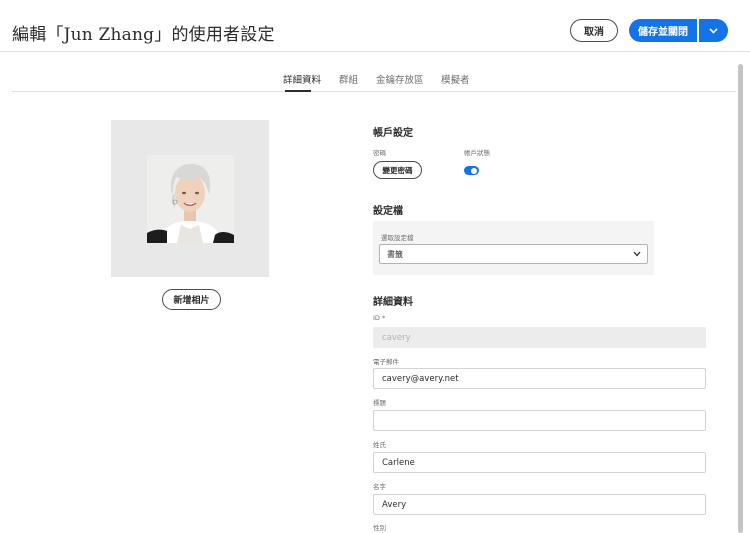 The height and width of the screenshot is (533, 750). I want to click on cancel-button: 取消, so click(594, 30).